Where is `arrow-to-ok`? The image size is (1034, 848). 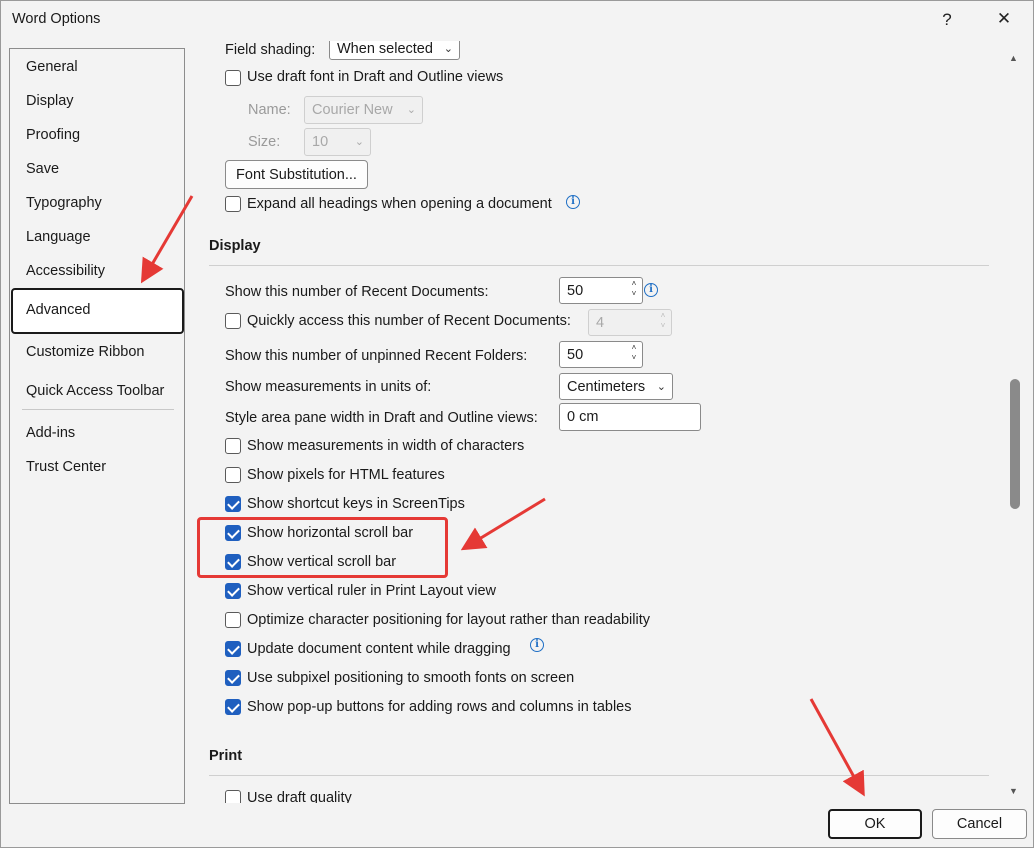
arrow-to-ok is located at coordinates (837, 747).